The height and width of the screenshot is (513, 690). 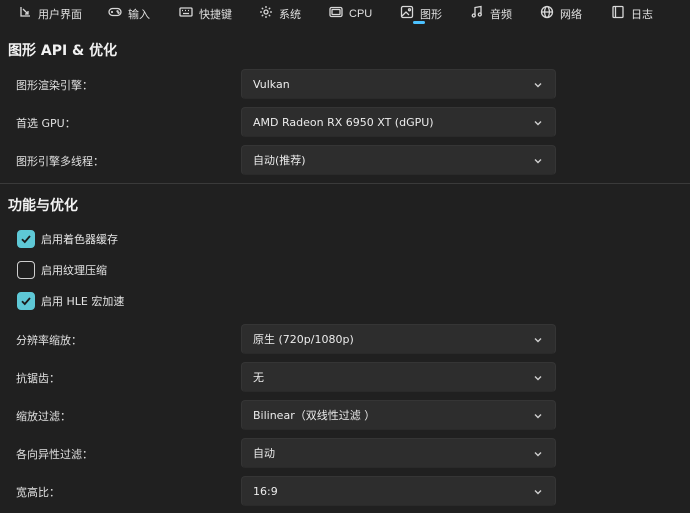 I want to click on antialiasing-select: 无, so click(x=398, y=377).